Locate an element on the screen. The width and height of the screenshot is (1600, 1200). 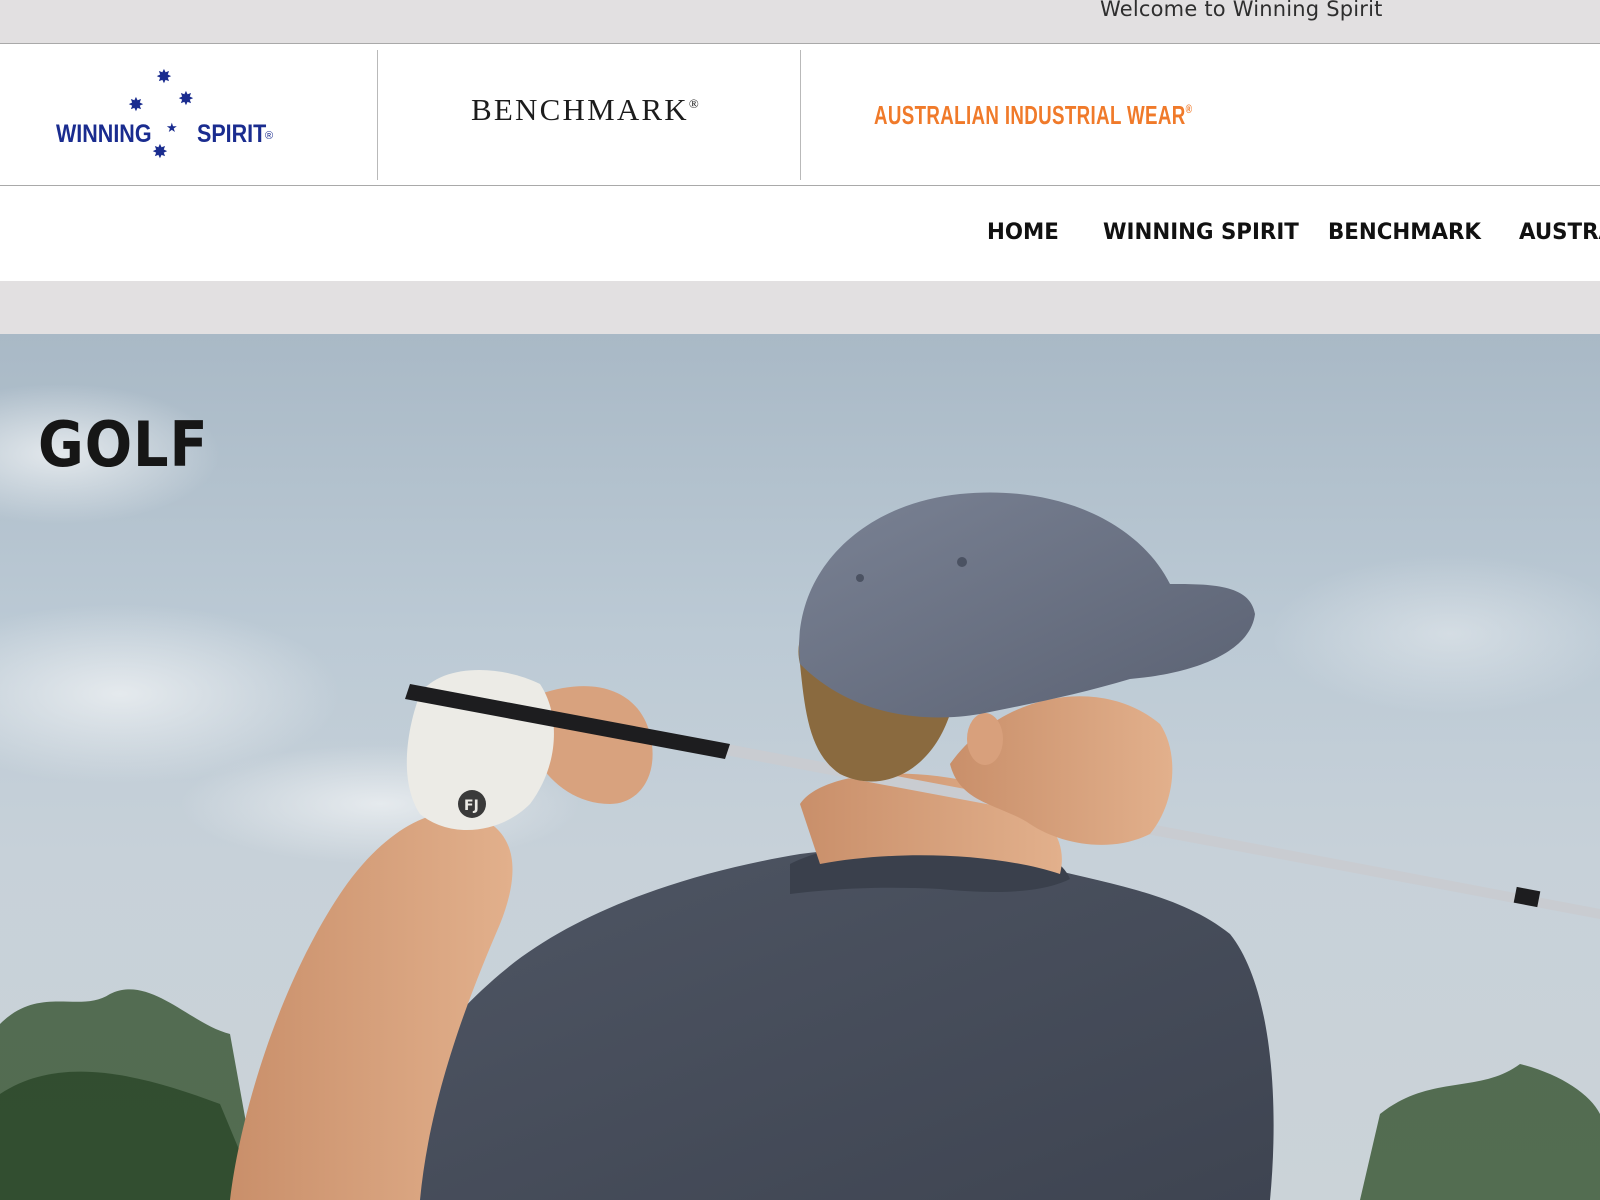
nav-item-australian-industrial-wear: AUSTRA is located at coordinates (1559, 232).